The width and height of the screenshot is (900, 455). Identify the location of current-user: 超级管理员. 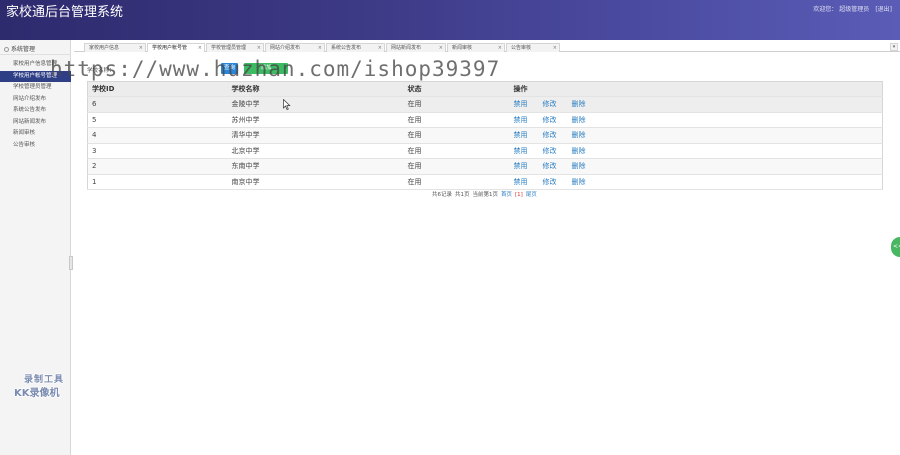
(854, 9).